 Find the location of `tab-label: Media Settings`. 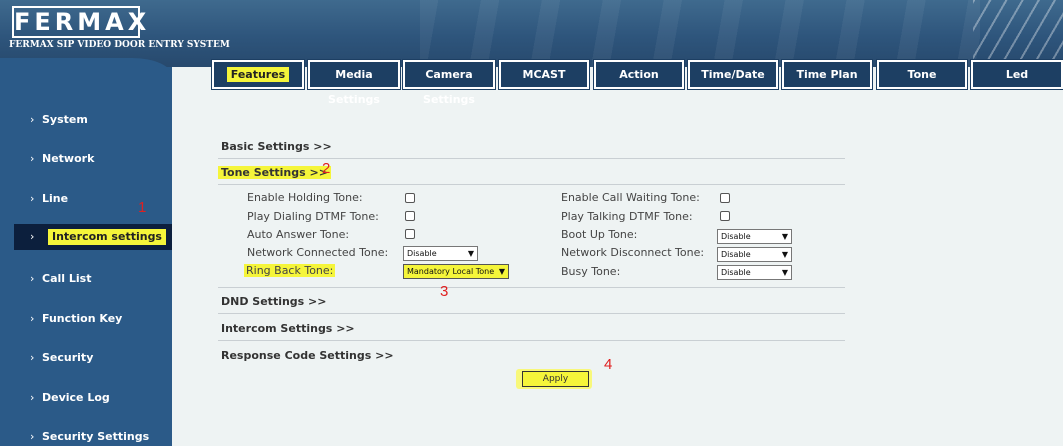

tab-label: Media Settings is located at coordinates (354, 87).